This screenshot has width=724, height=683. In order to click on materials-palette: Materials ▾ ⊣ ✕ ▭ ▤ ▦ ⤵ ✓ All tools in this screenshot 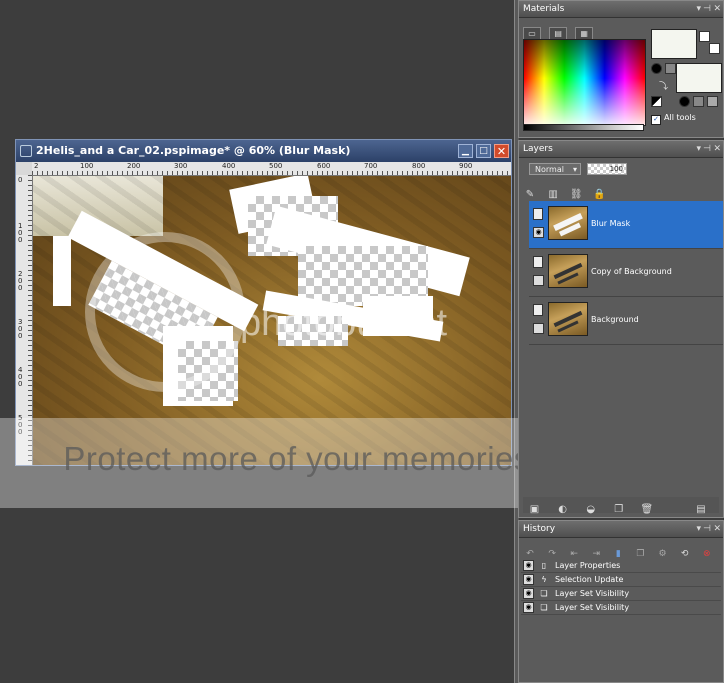, I will do `click(621, 69)`.